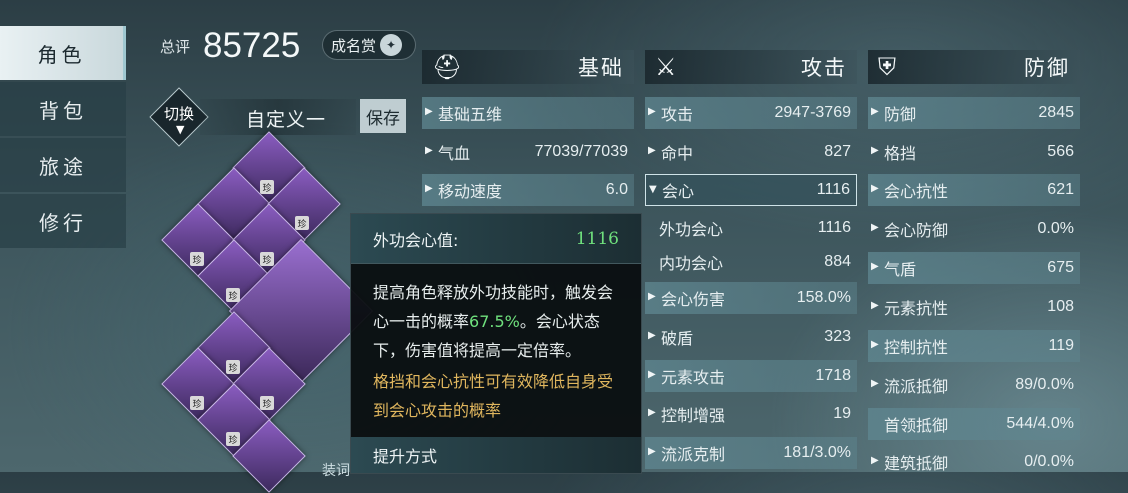 The width and height of the screenshot is (1128, 493). I want to click on save-button: 保存, so click(383, 116).